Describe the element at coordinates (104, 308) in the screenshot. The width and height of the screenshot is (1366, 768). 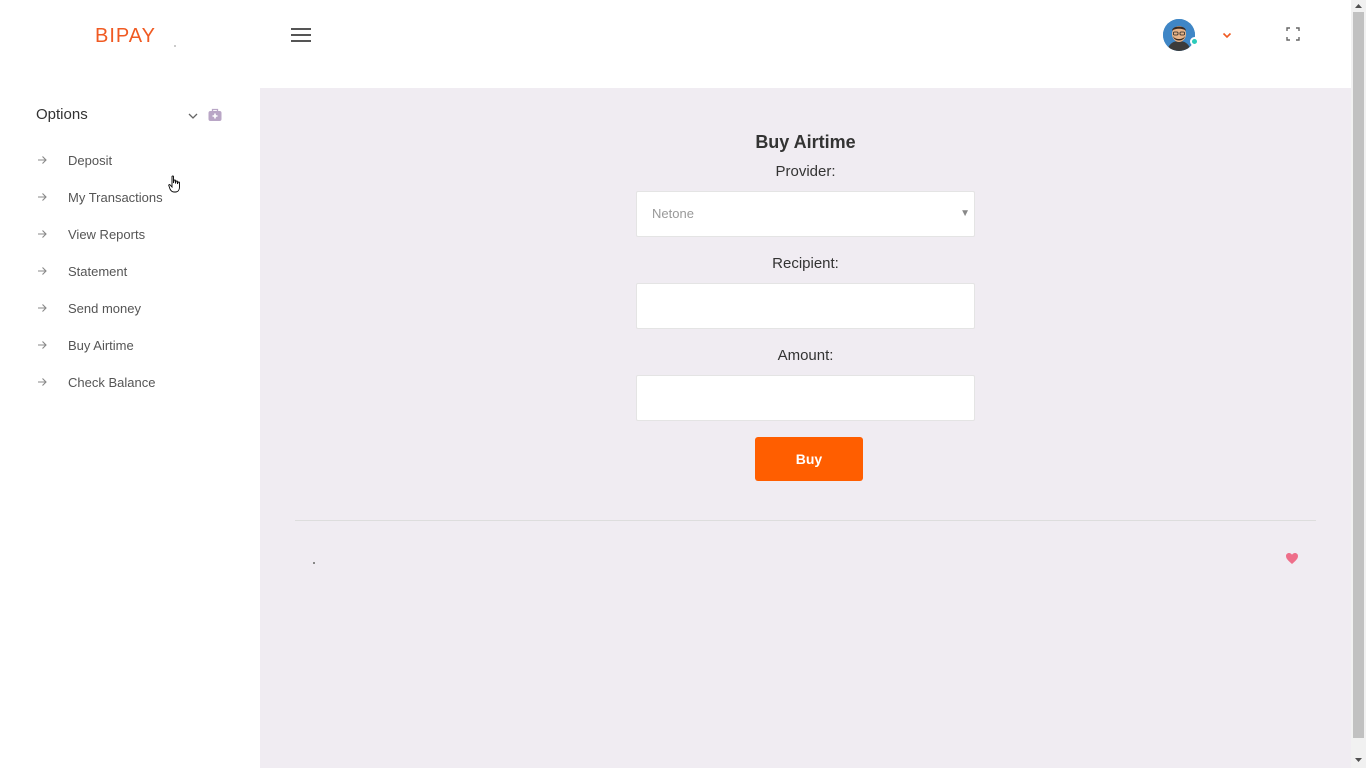
I see `sidebar-item-label: Send money` at that location.